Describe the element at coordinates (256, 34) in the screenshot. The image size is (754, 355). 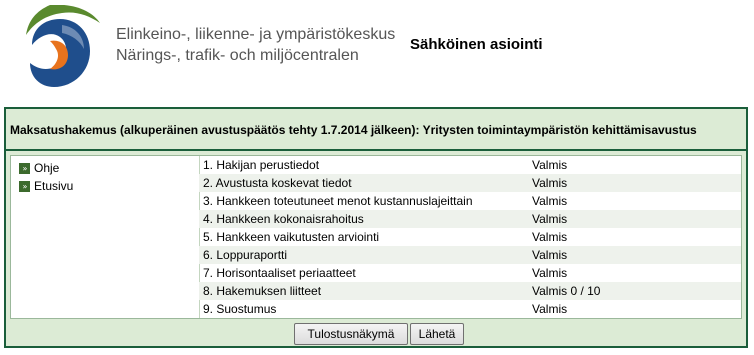
I see `organization-name-fi: Elinkeino-, liikenne- ja ympäristökeskus` at that location.